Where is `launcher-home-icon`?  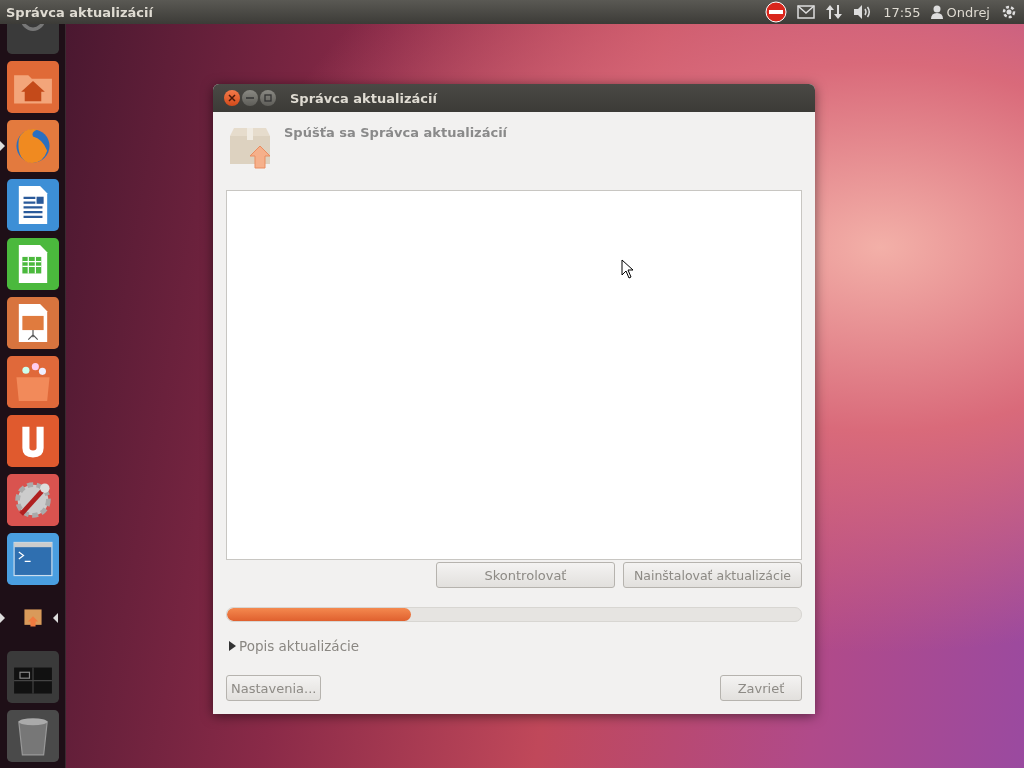 launcher-home-icon is located at coordinates (32, 87).